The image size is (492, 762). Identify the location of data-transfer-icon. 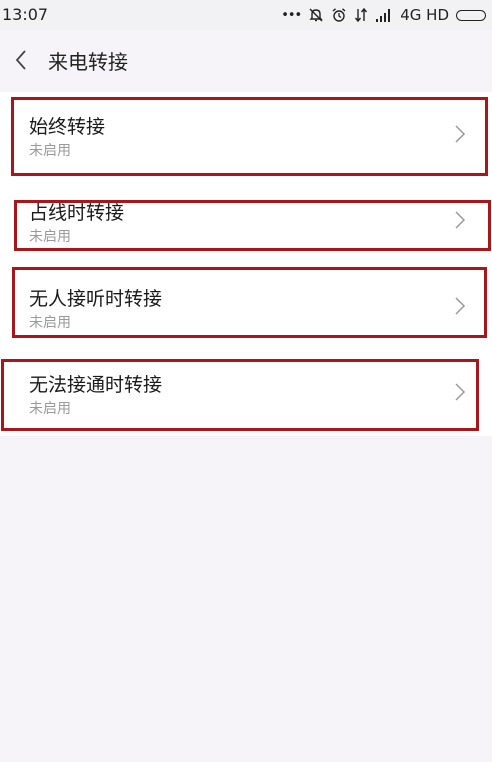
(361, 15).